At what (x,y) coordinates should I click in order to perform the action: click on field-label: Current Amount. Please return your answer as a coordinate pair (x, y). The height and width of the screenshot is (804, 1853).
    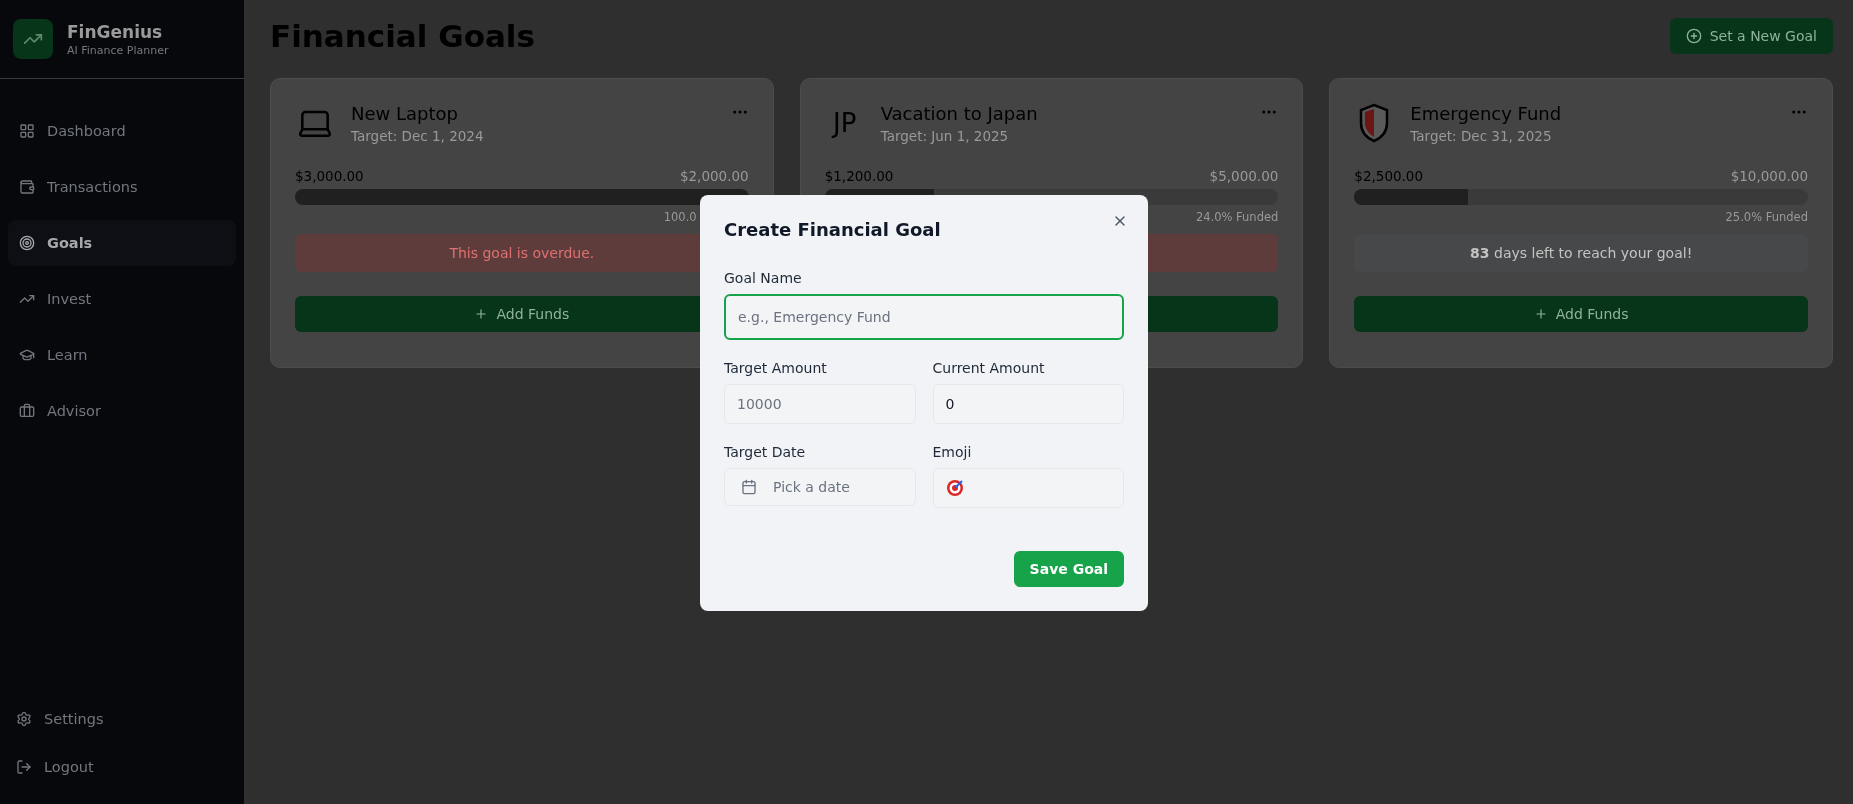
    Looking at the image, I should click on (989, 368).